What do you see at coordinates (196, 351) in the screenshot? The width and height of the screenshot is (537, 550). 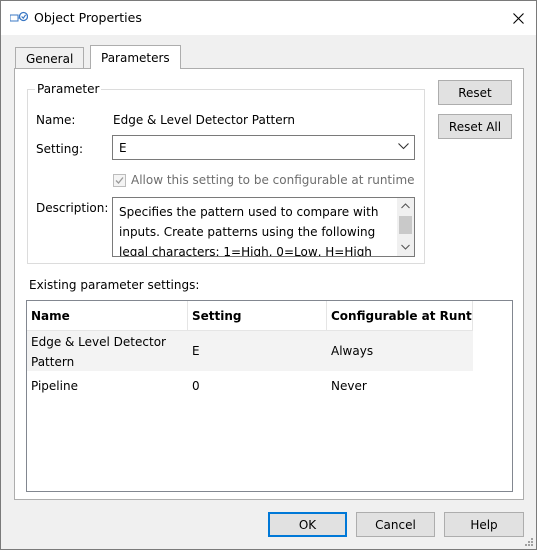 I see `row-setting-cell: E` at bounding box center [196, 351].